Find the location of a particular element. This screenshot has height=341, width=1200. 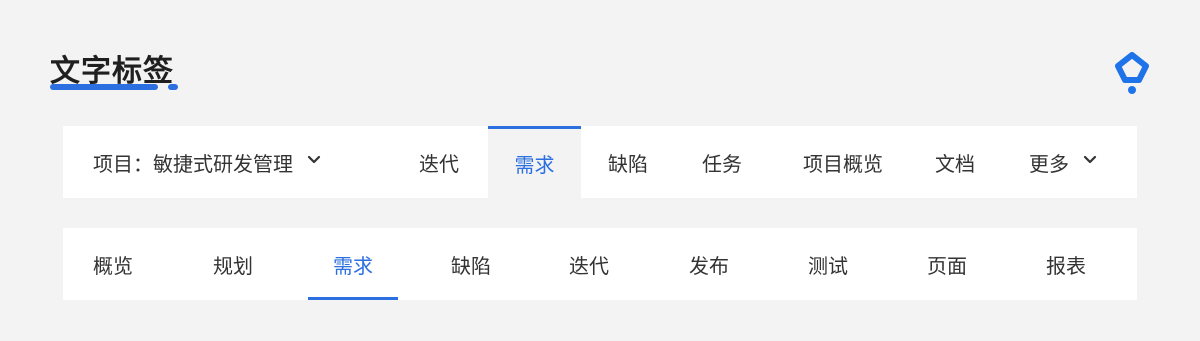

nav-tab-label: 文档 is located at coordinates (955, 163).